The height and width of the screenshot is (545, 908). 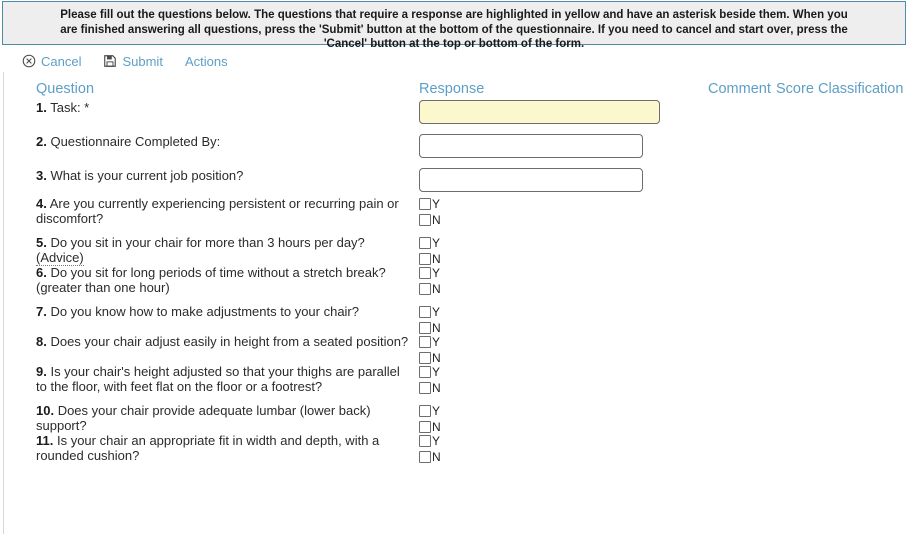 What do you see at coordinates (133, 61) in the screenshot?
I see `submit-button: Submit` at bounding box center [133, 61].